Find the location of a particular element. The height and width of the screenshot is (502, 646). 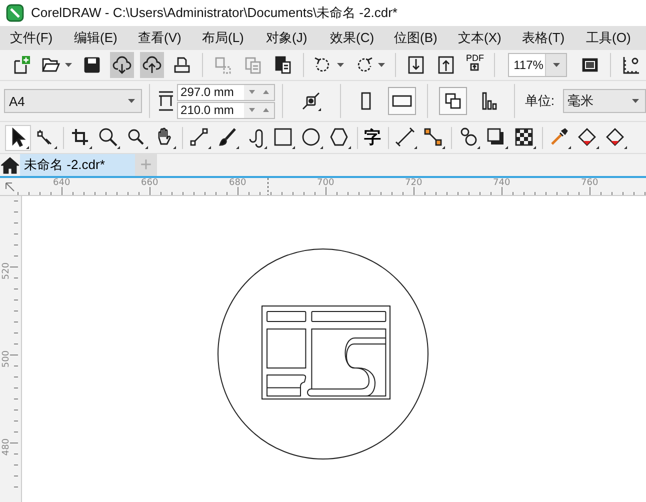

paint-bucket-icon is located at coordinates (588, 137).